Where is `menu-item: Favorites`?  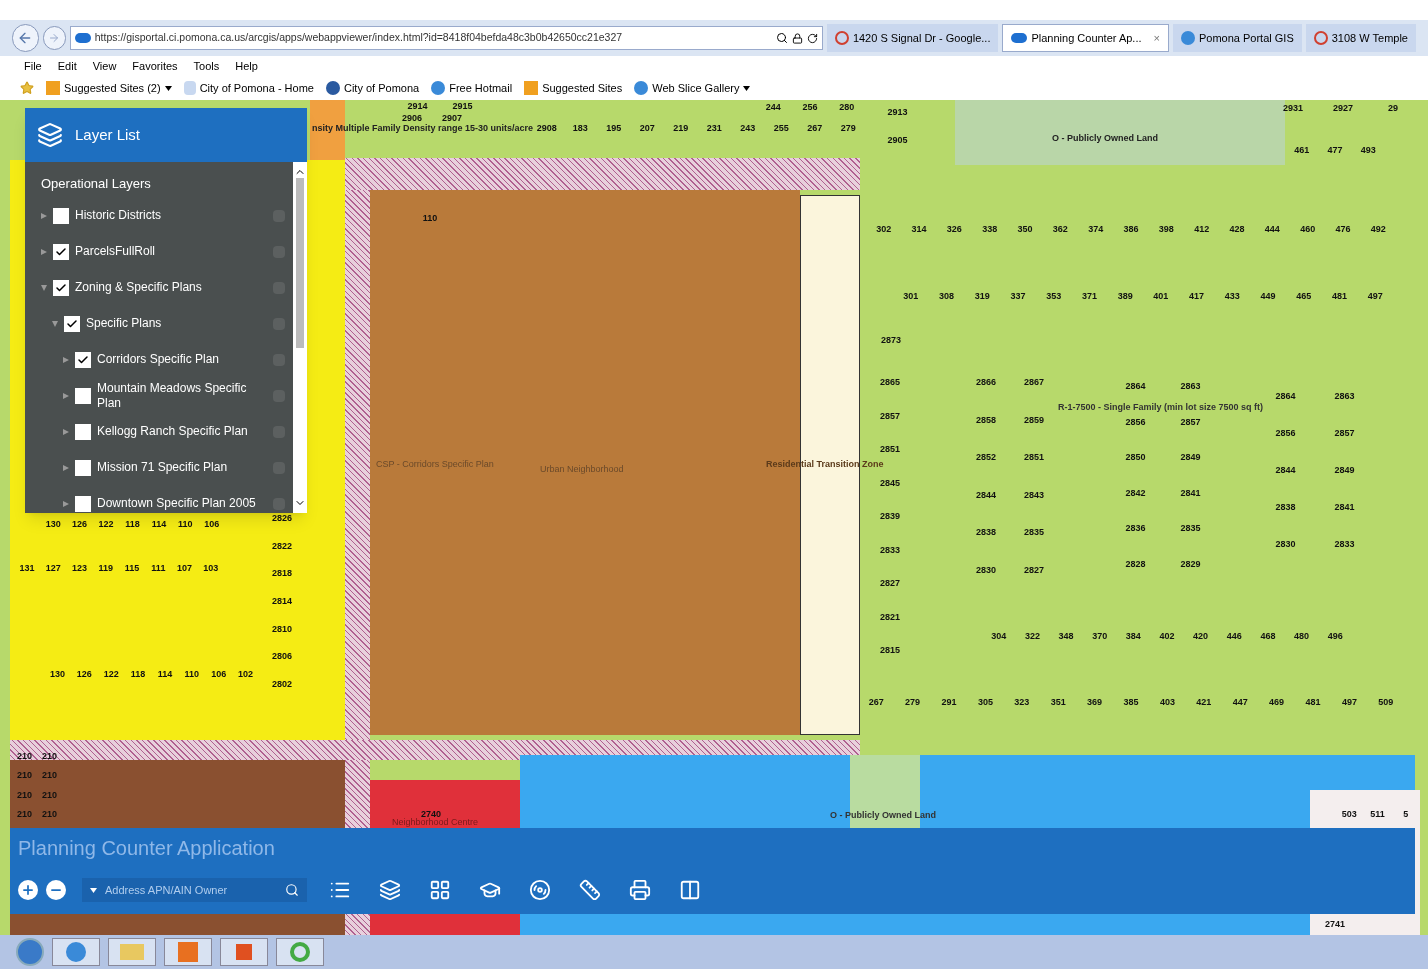 menu-item: Favorites is located at coordinates (155, 66).